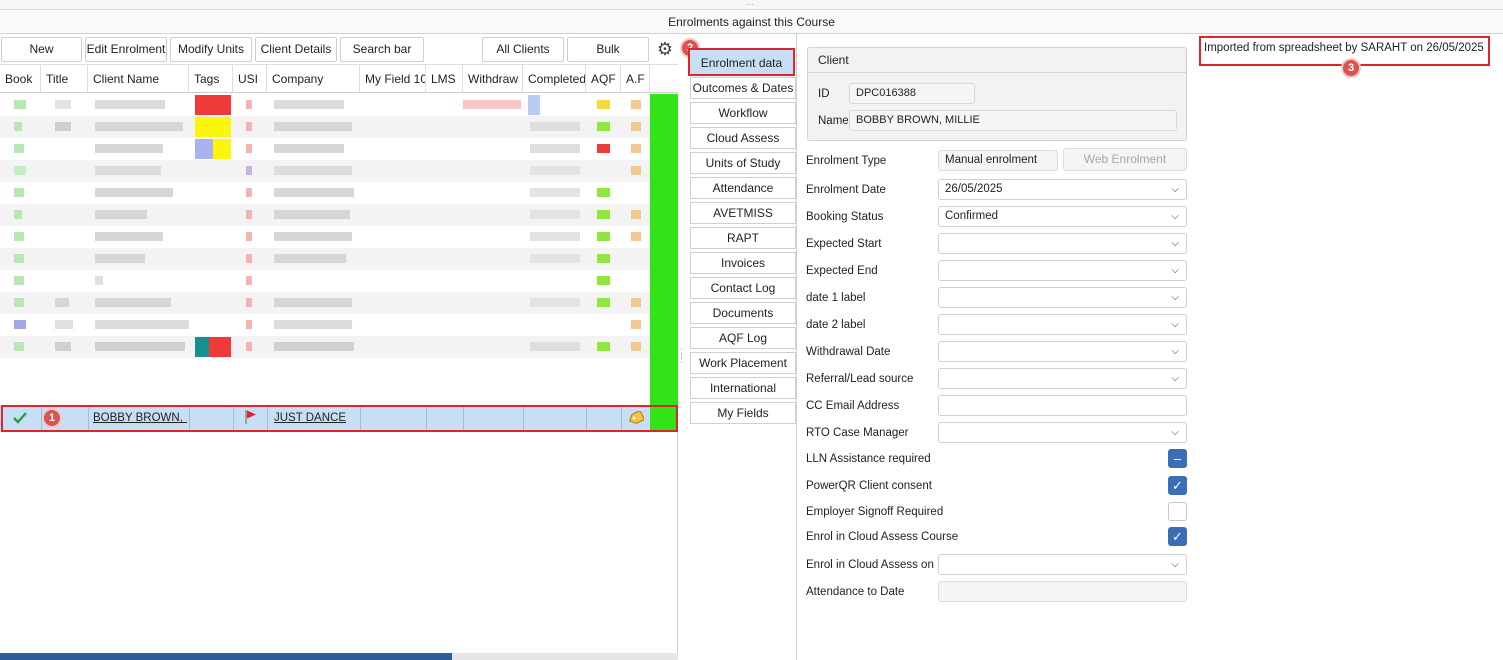 This screenshot has height=660, width=1503. What do you see at coordinates (226, 656) in the screenshot?
I see `horizontal-scrollbar-thumb` at bounding box center [226, 656].